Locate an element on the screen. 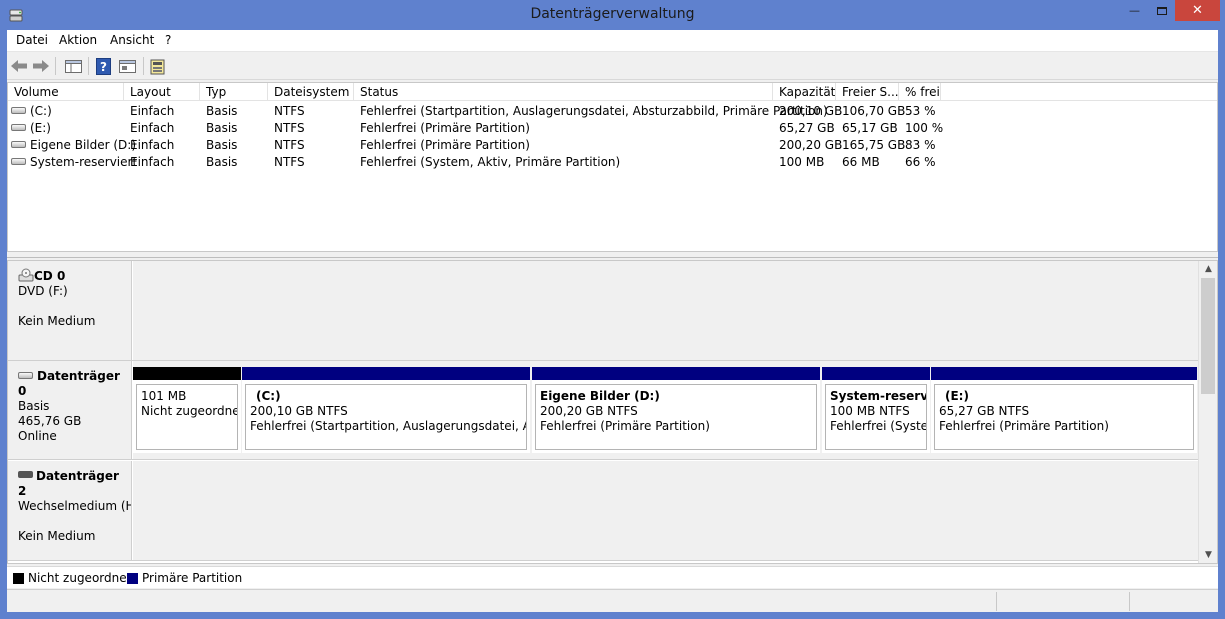 This screenshot has height=619, width=1225. vertical-scrollbar: ▲ ▼ is located at coordinates (1207, 412).